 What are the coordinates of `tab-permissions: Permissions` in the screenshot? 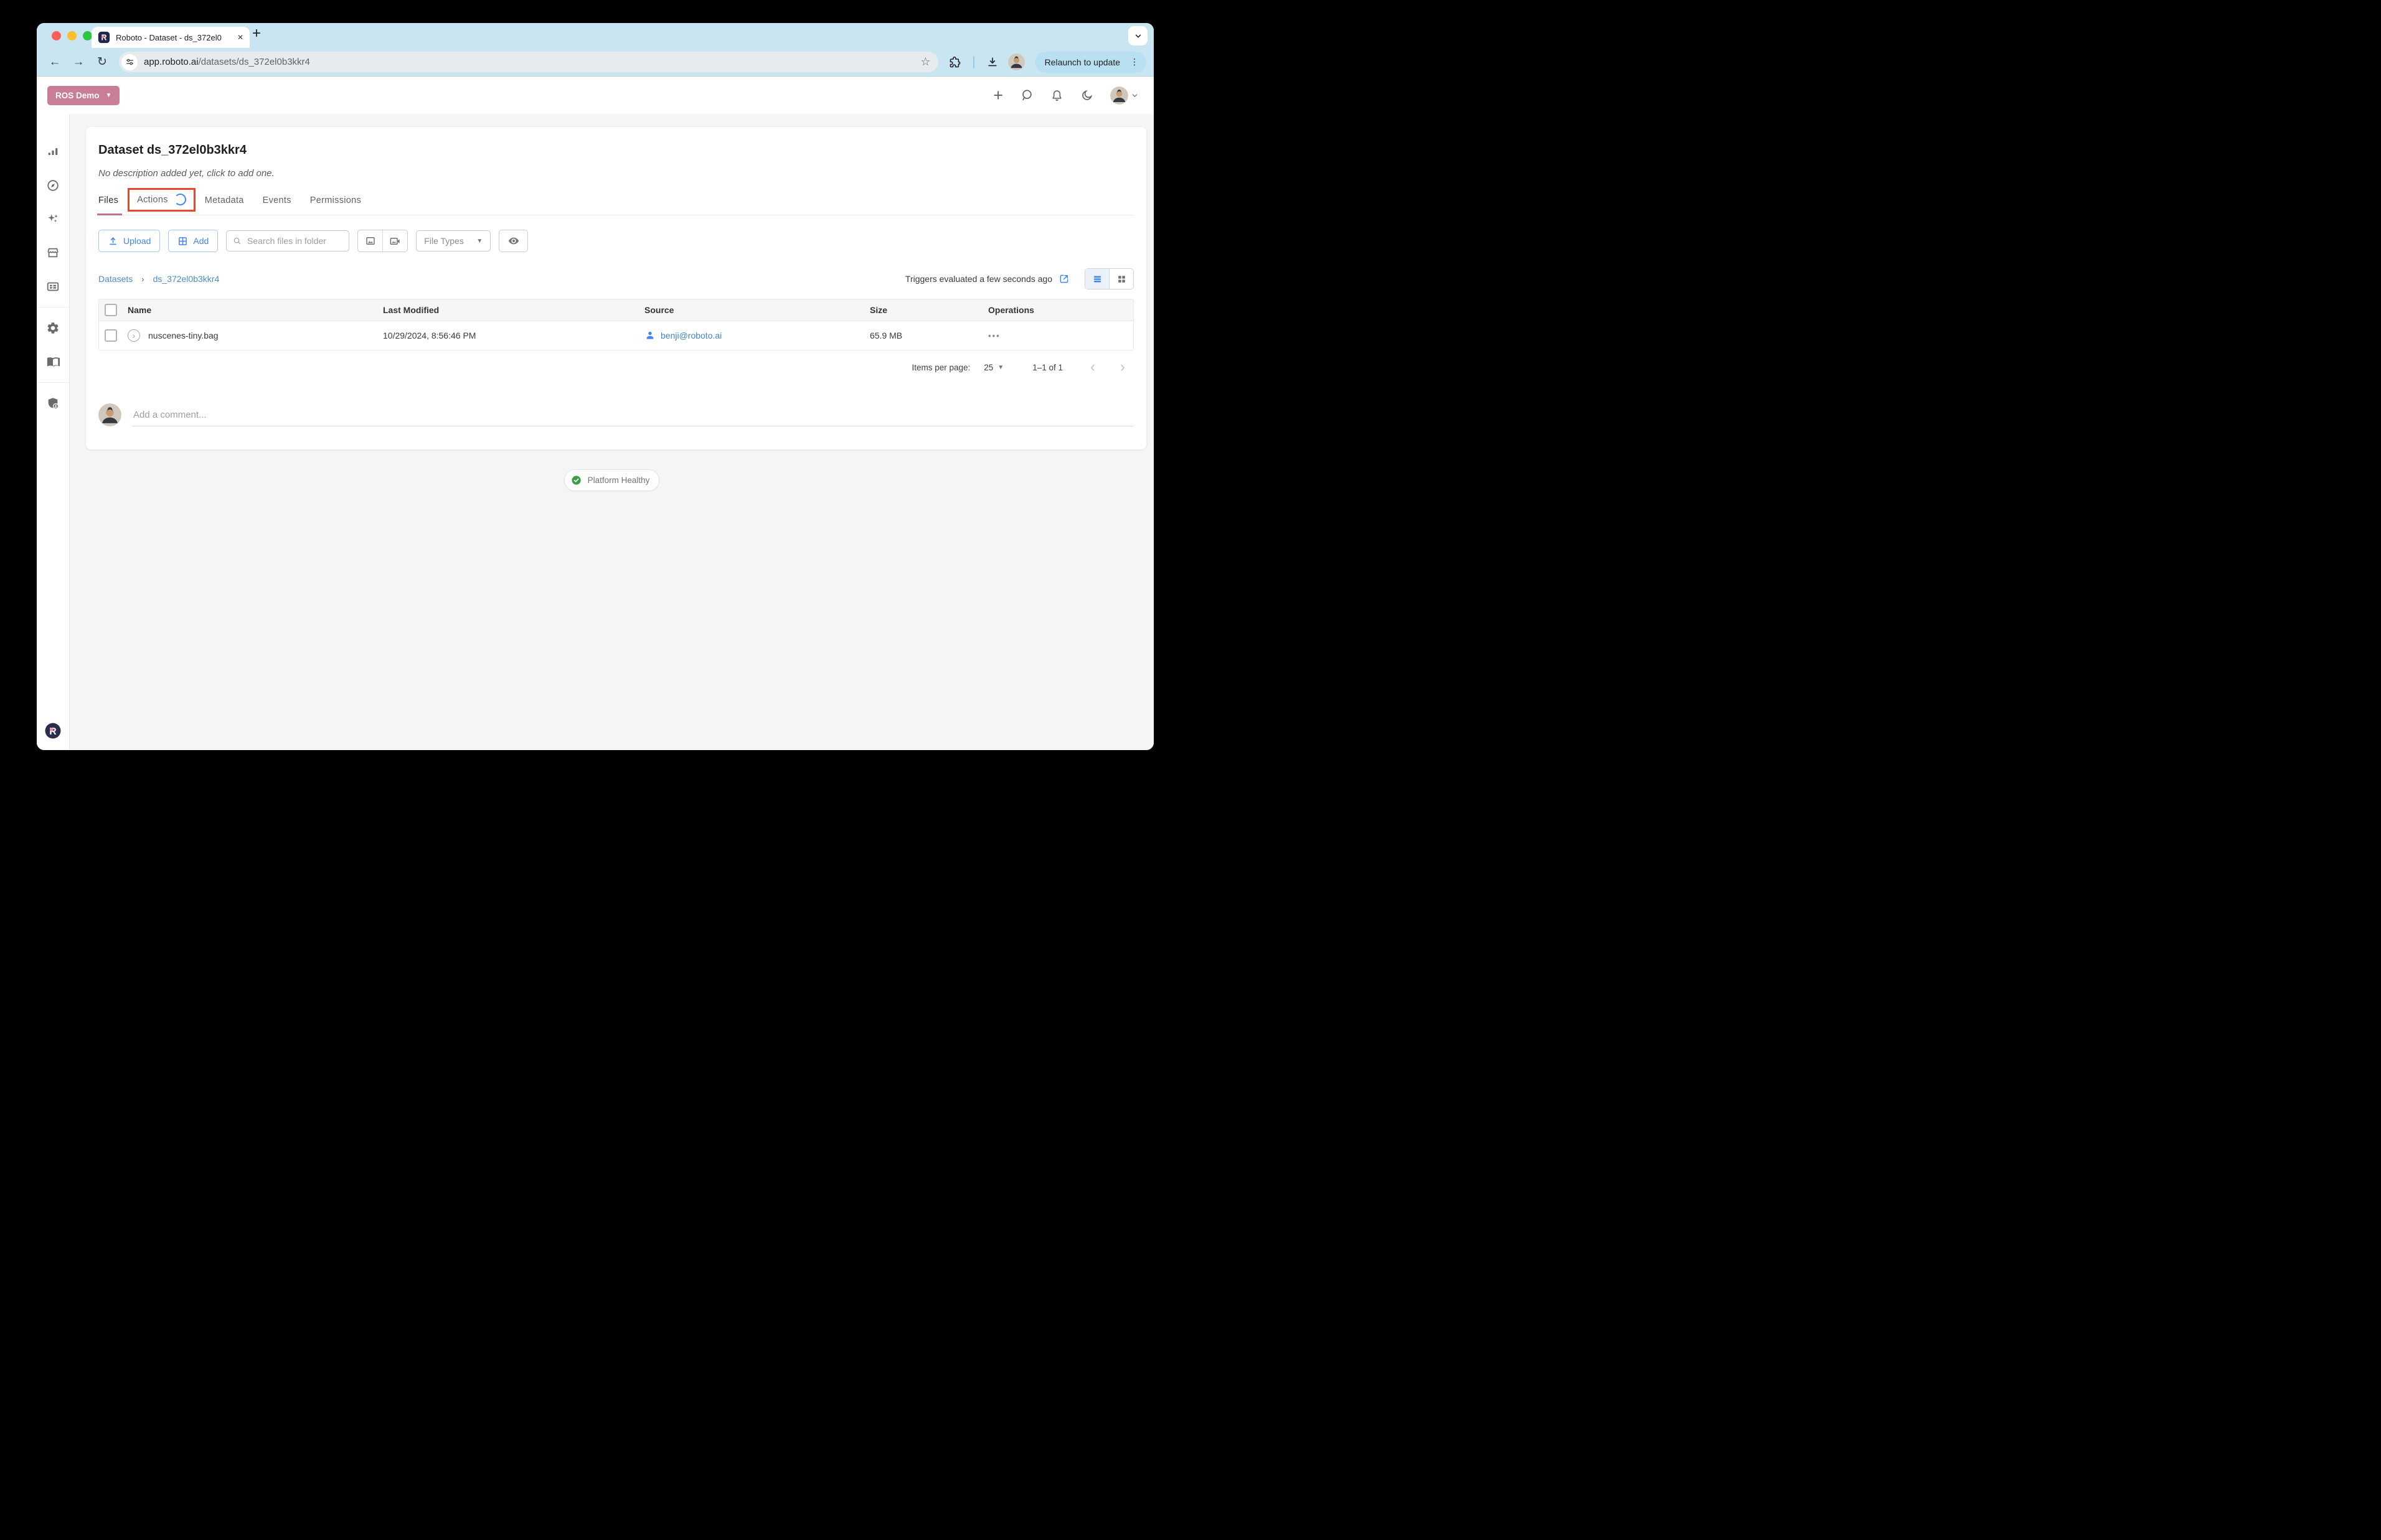 It's located at (335, 205).